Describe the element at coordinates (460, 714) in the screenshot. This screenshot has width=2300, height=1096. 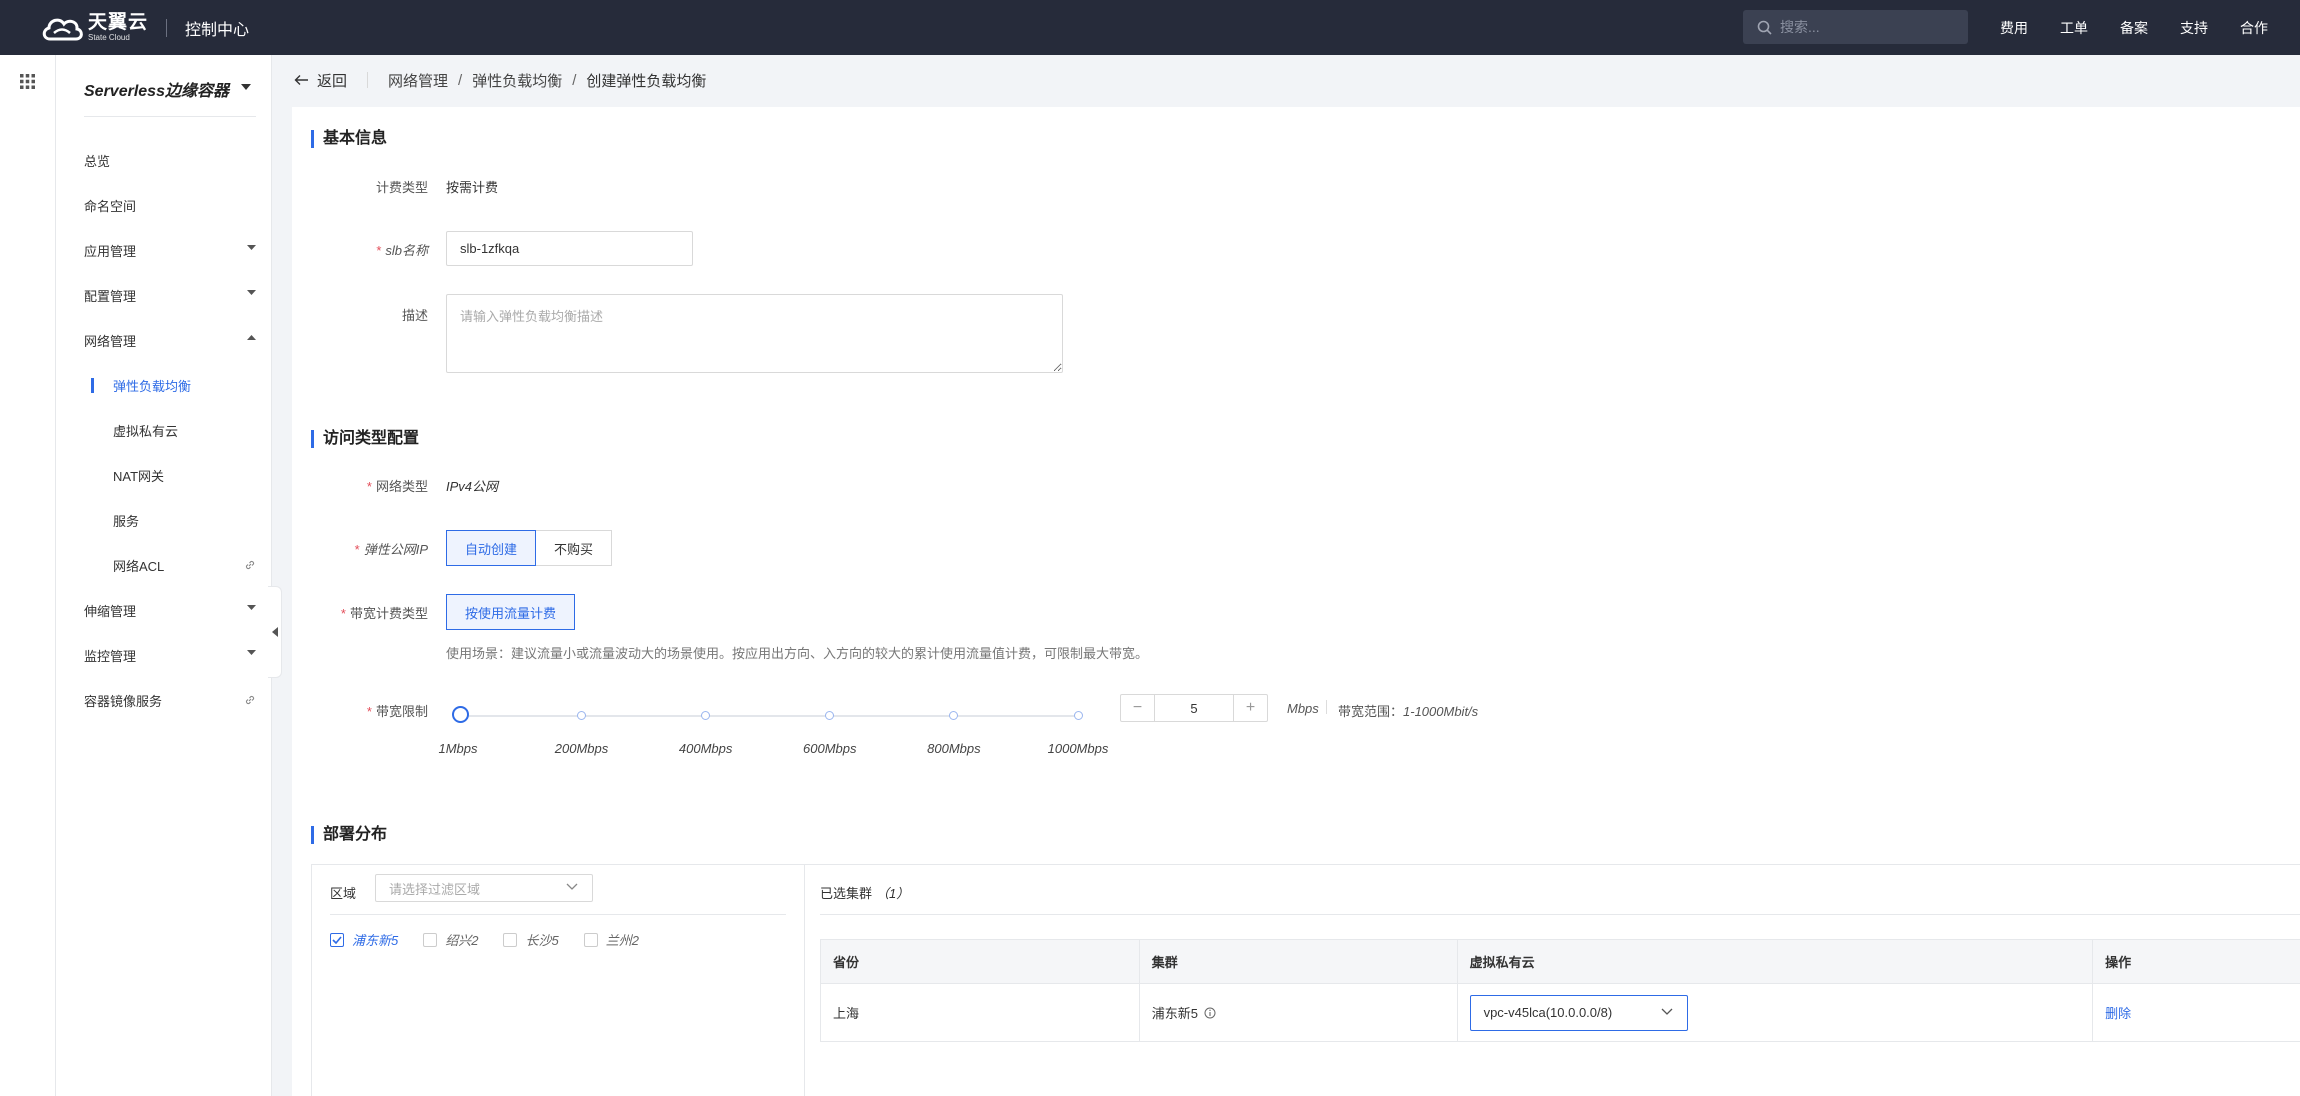
I see `slider-handle` at that location.